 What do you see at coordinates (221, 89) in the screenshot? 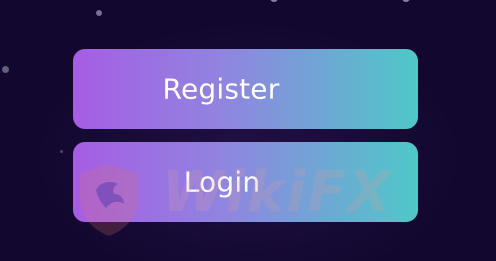
I see `register-button-label: Register` at bounding box center [221, 89].